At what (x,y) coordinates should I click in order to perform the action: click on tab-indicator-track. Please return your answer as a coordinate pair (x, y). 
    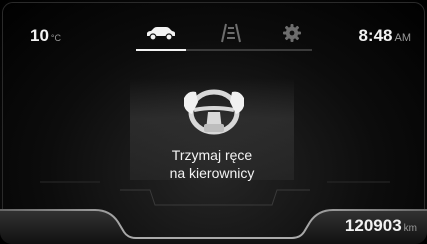
    Looking at the image, I should click on (224, 50).